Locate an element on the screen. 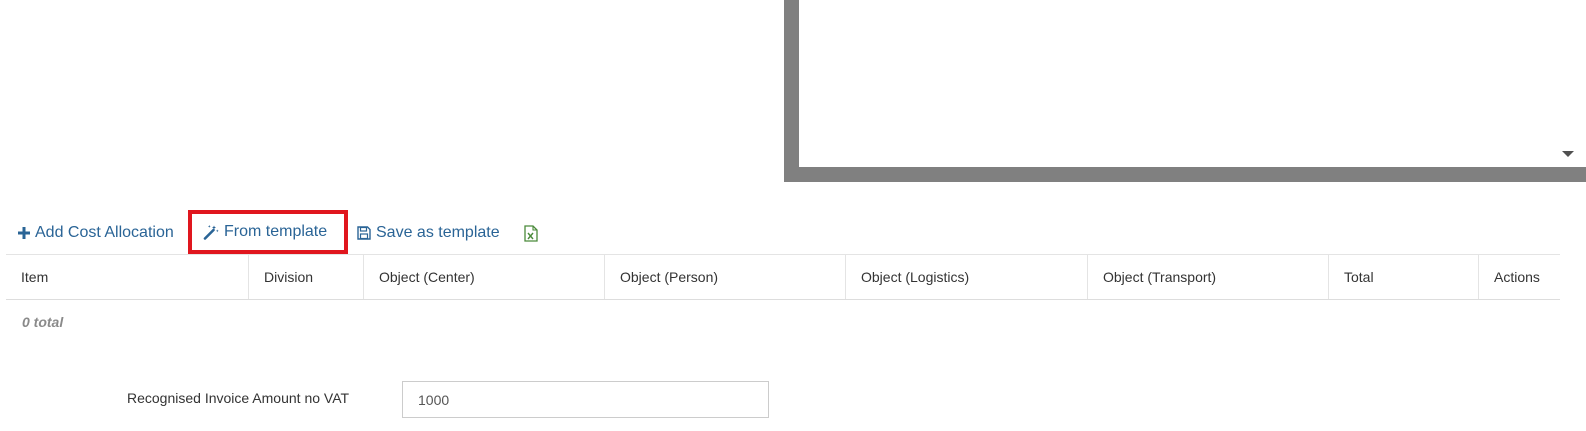 The width and height of the screenshot is (1586, 431). scroll-down-arrow-icon is located at coordinates (1568, 154).